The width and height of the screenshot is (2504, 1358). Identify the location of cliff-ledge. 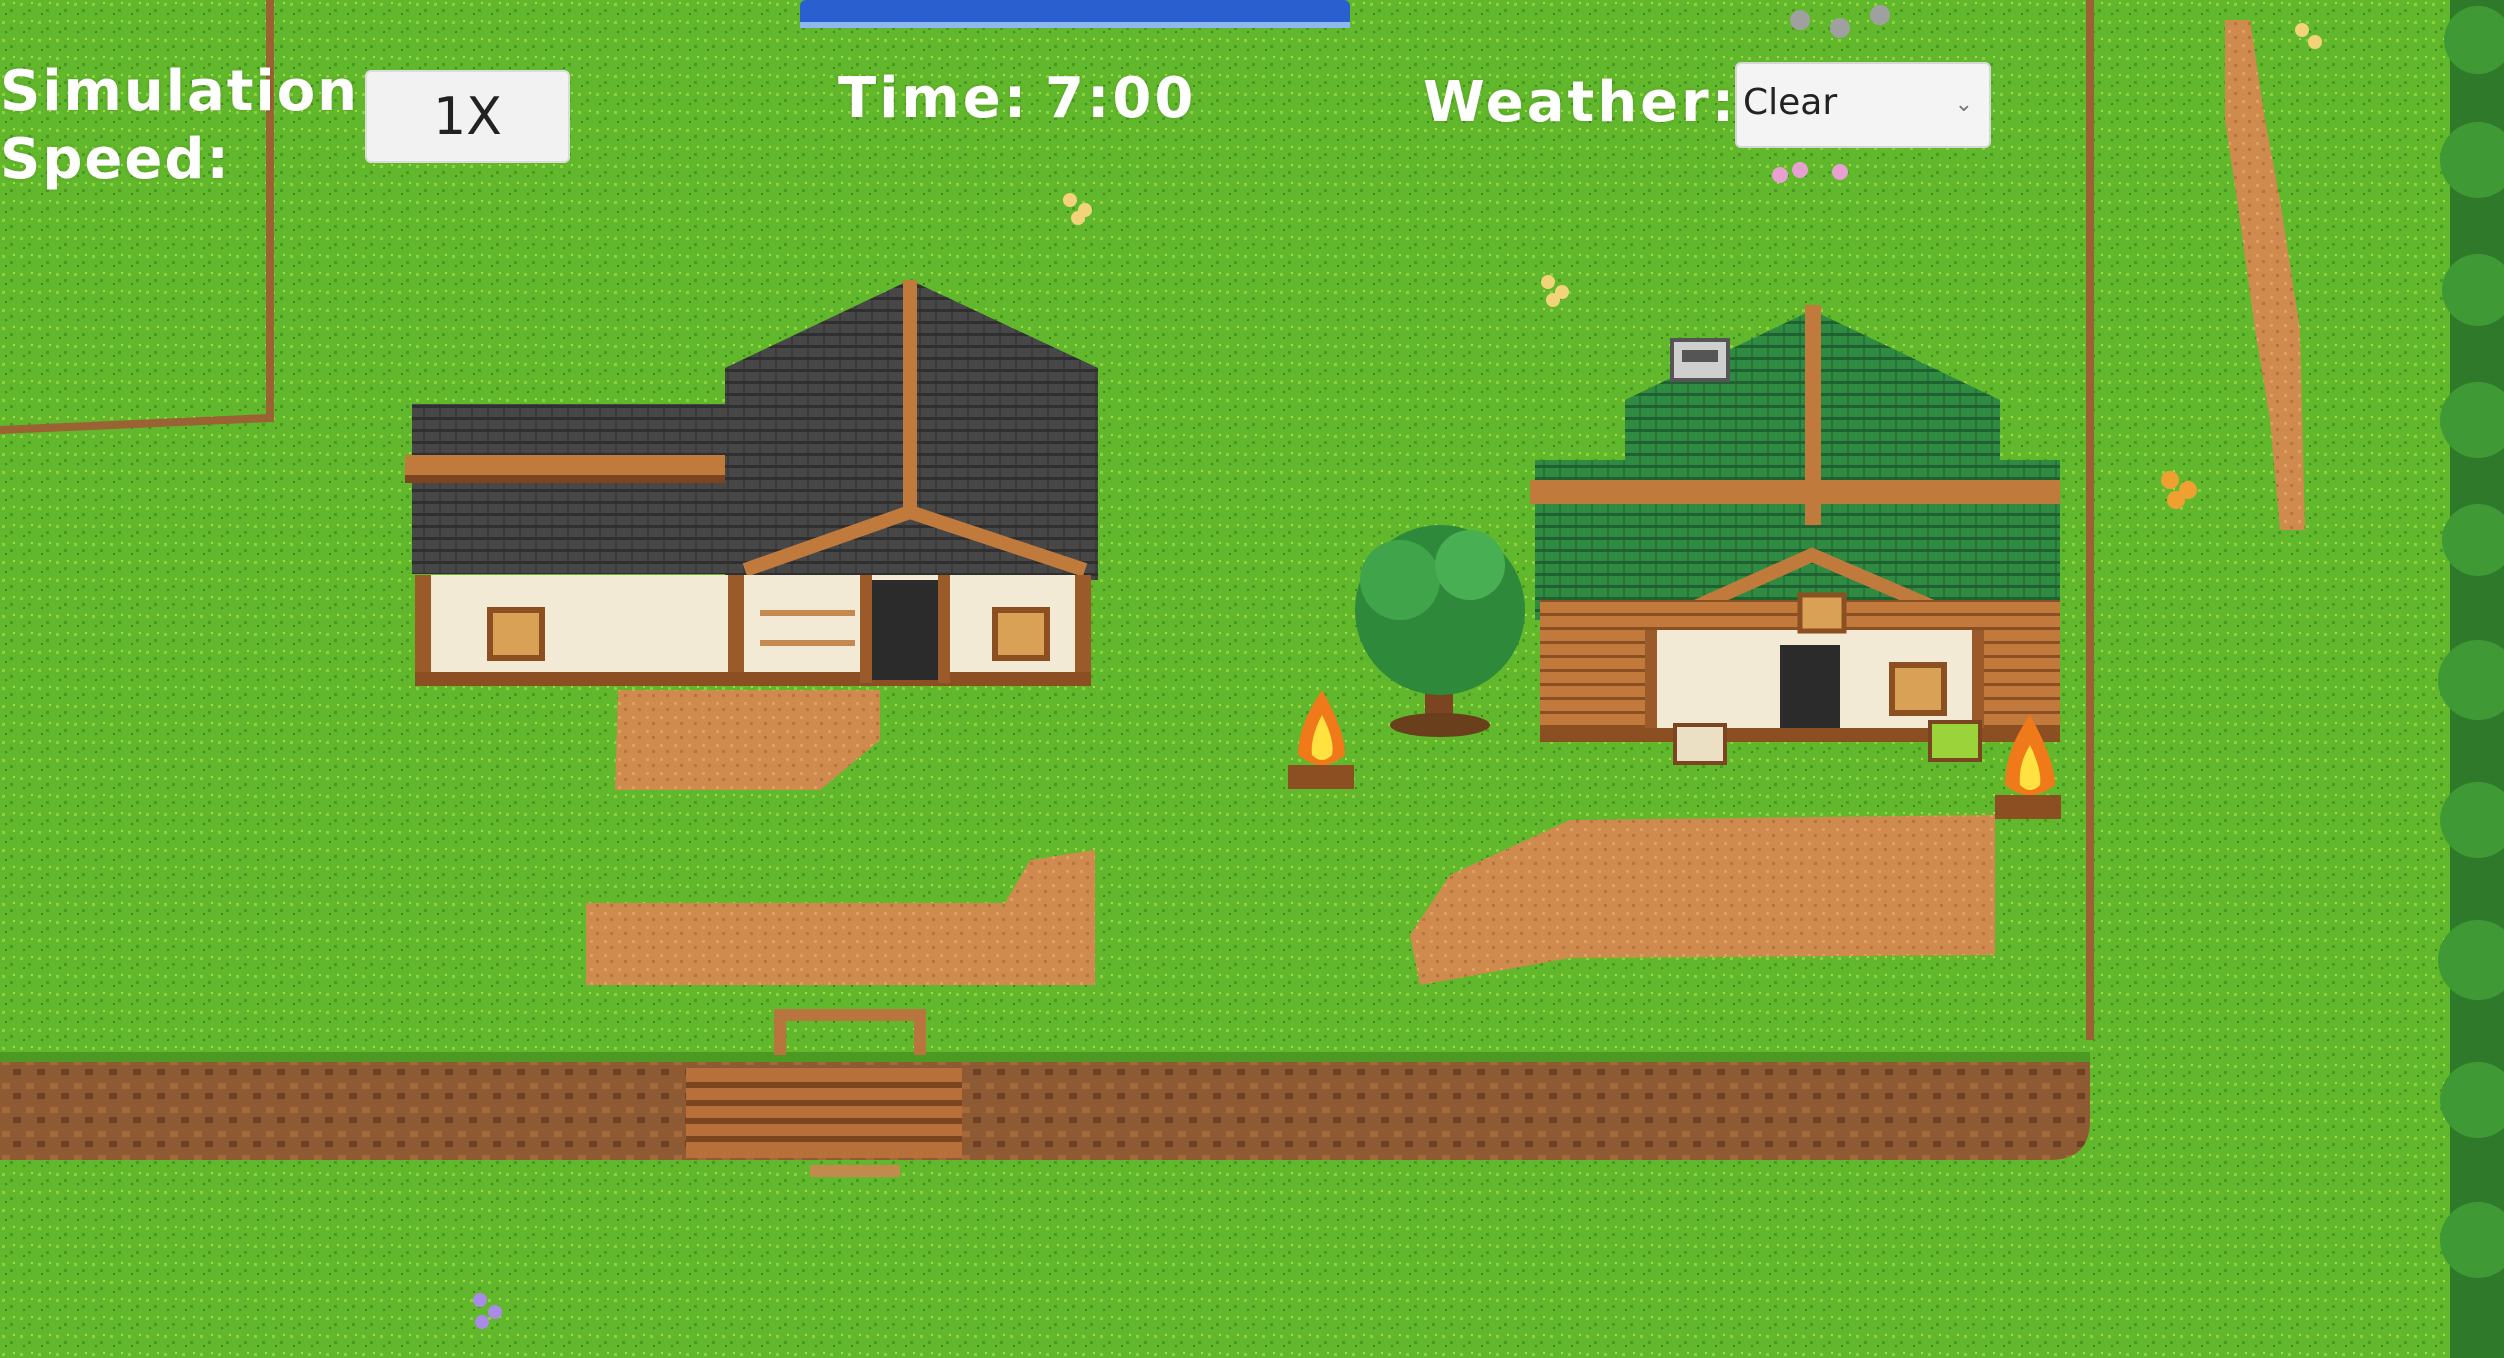
(1045, 1110).